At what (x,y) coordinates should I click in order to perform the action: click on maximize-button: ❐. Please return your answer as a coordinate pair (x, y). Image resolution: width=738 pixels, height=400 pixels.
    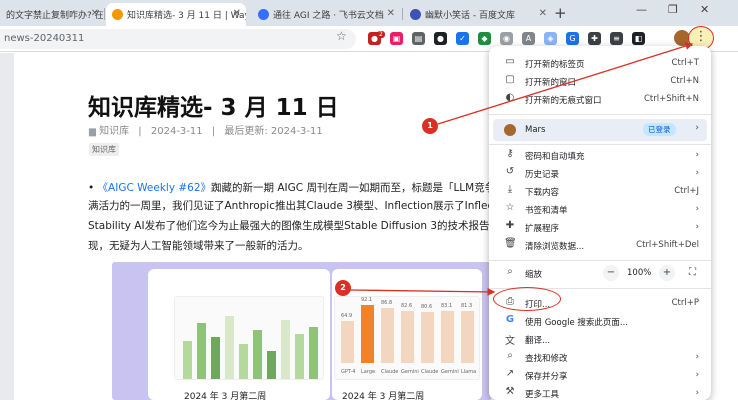
    Looking at the image, I should click on (673, 9).